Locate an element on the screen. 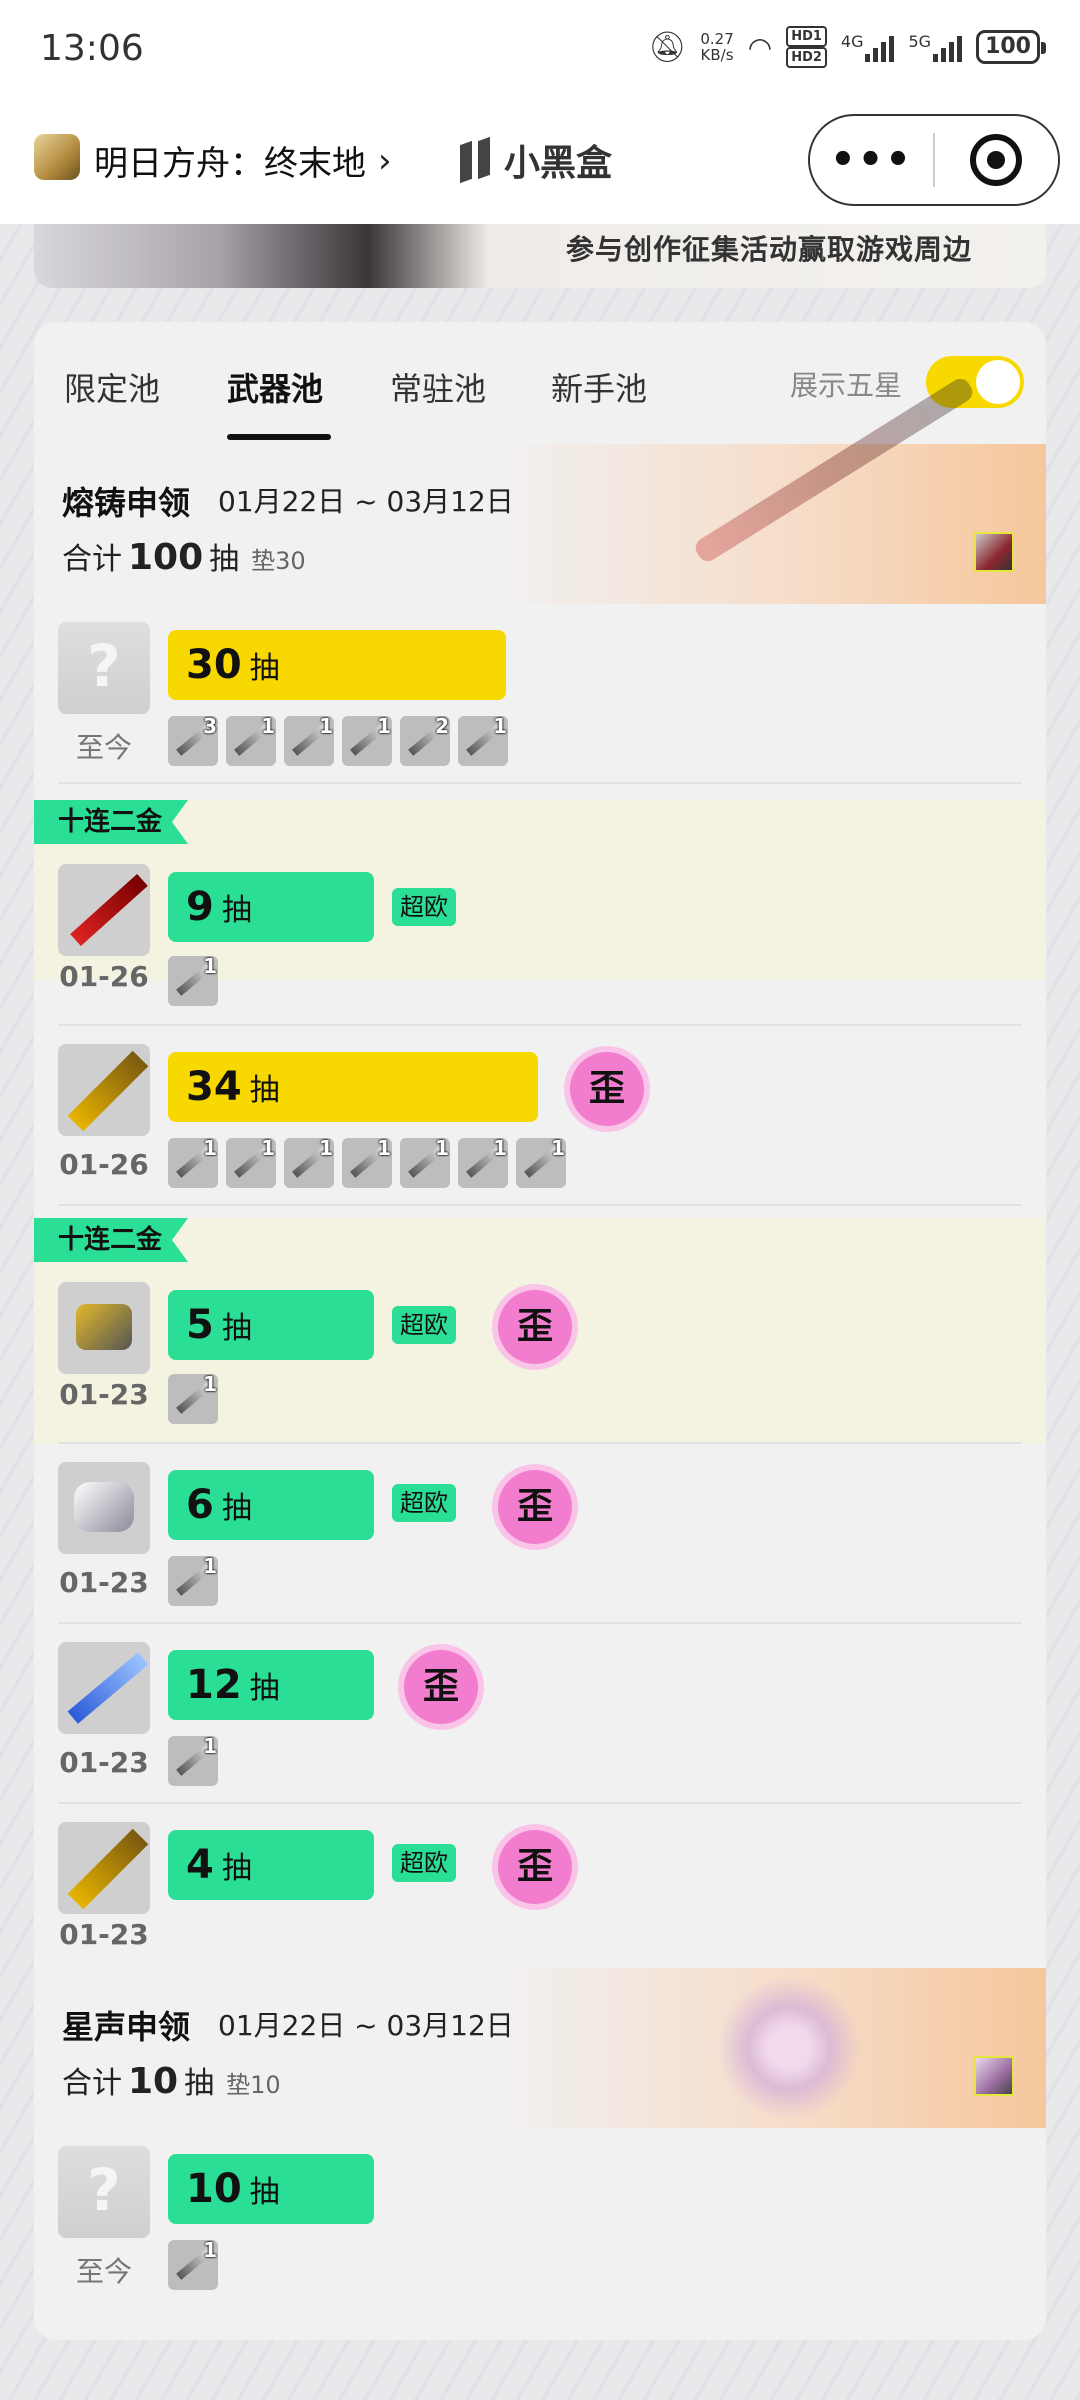 This screenshot has height=2400, width=1080. record-row: 十连二金 01-23 5 抽 超欧 歪 1 is located at coordinates (540, 1331).